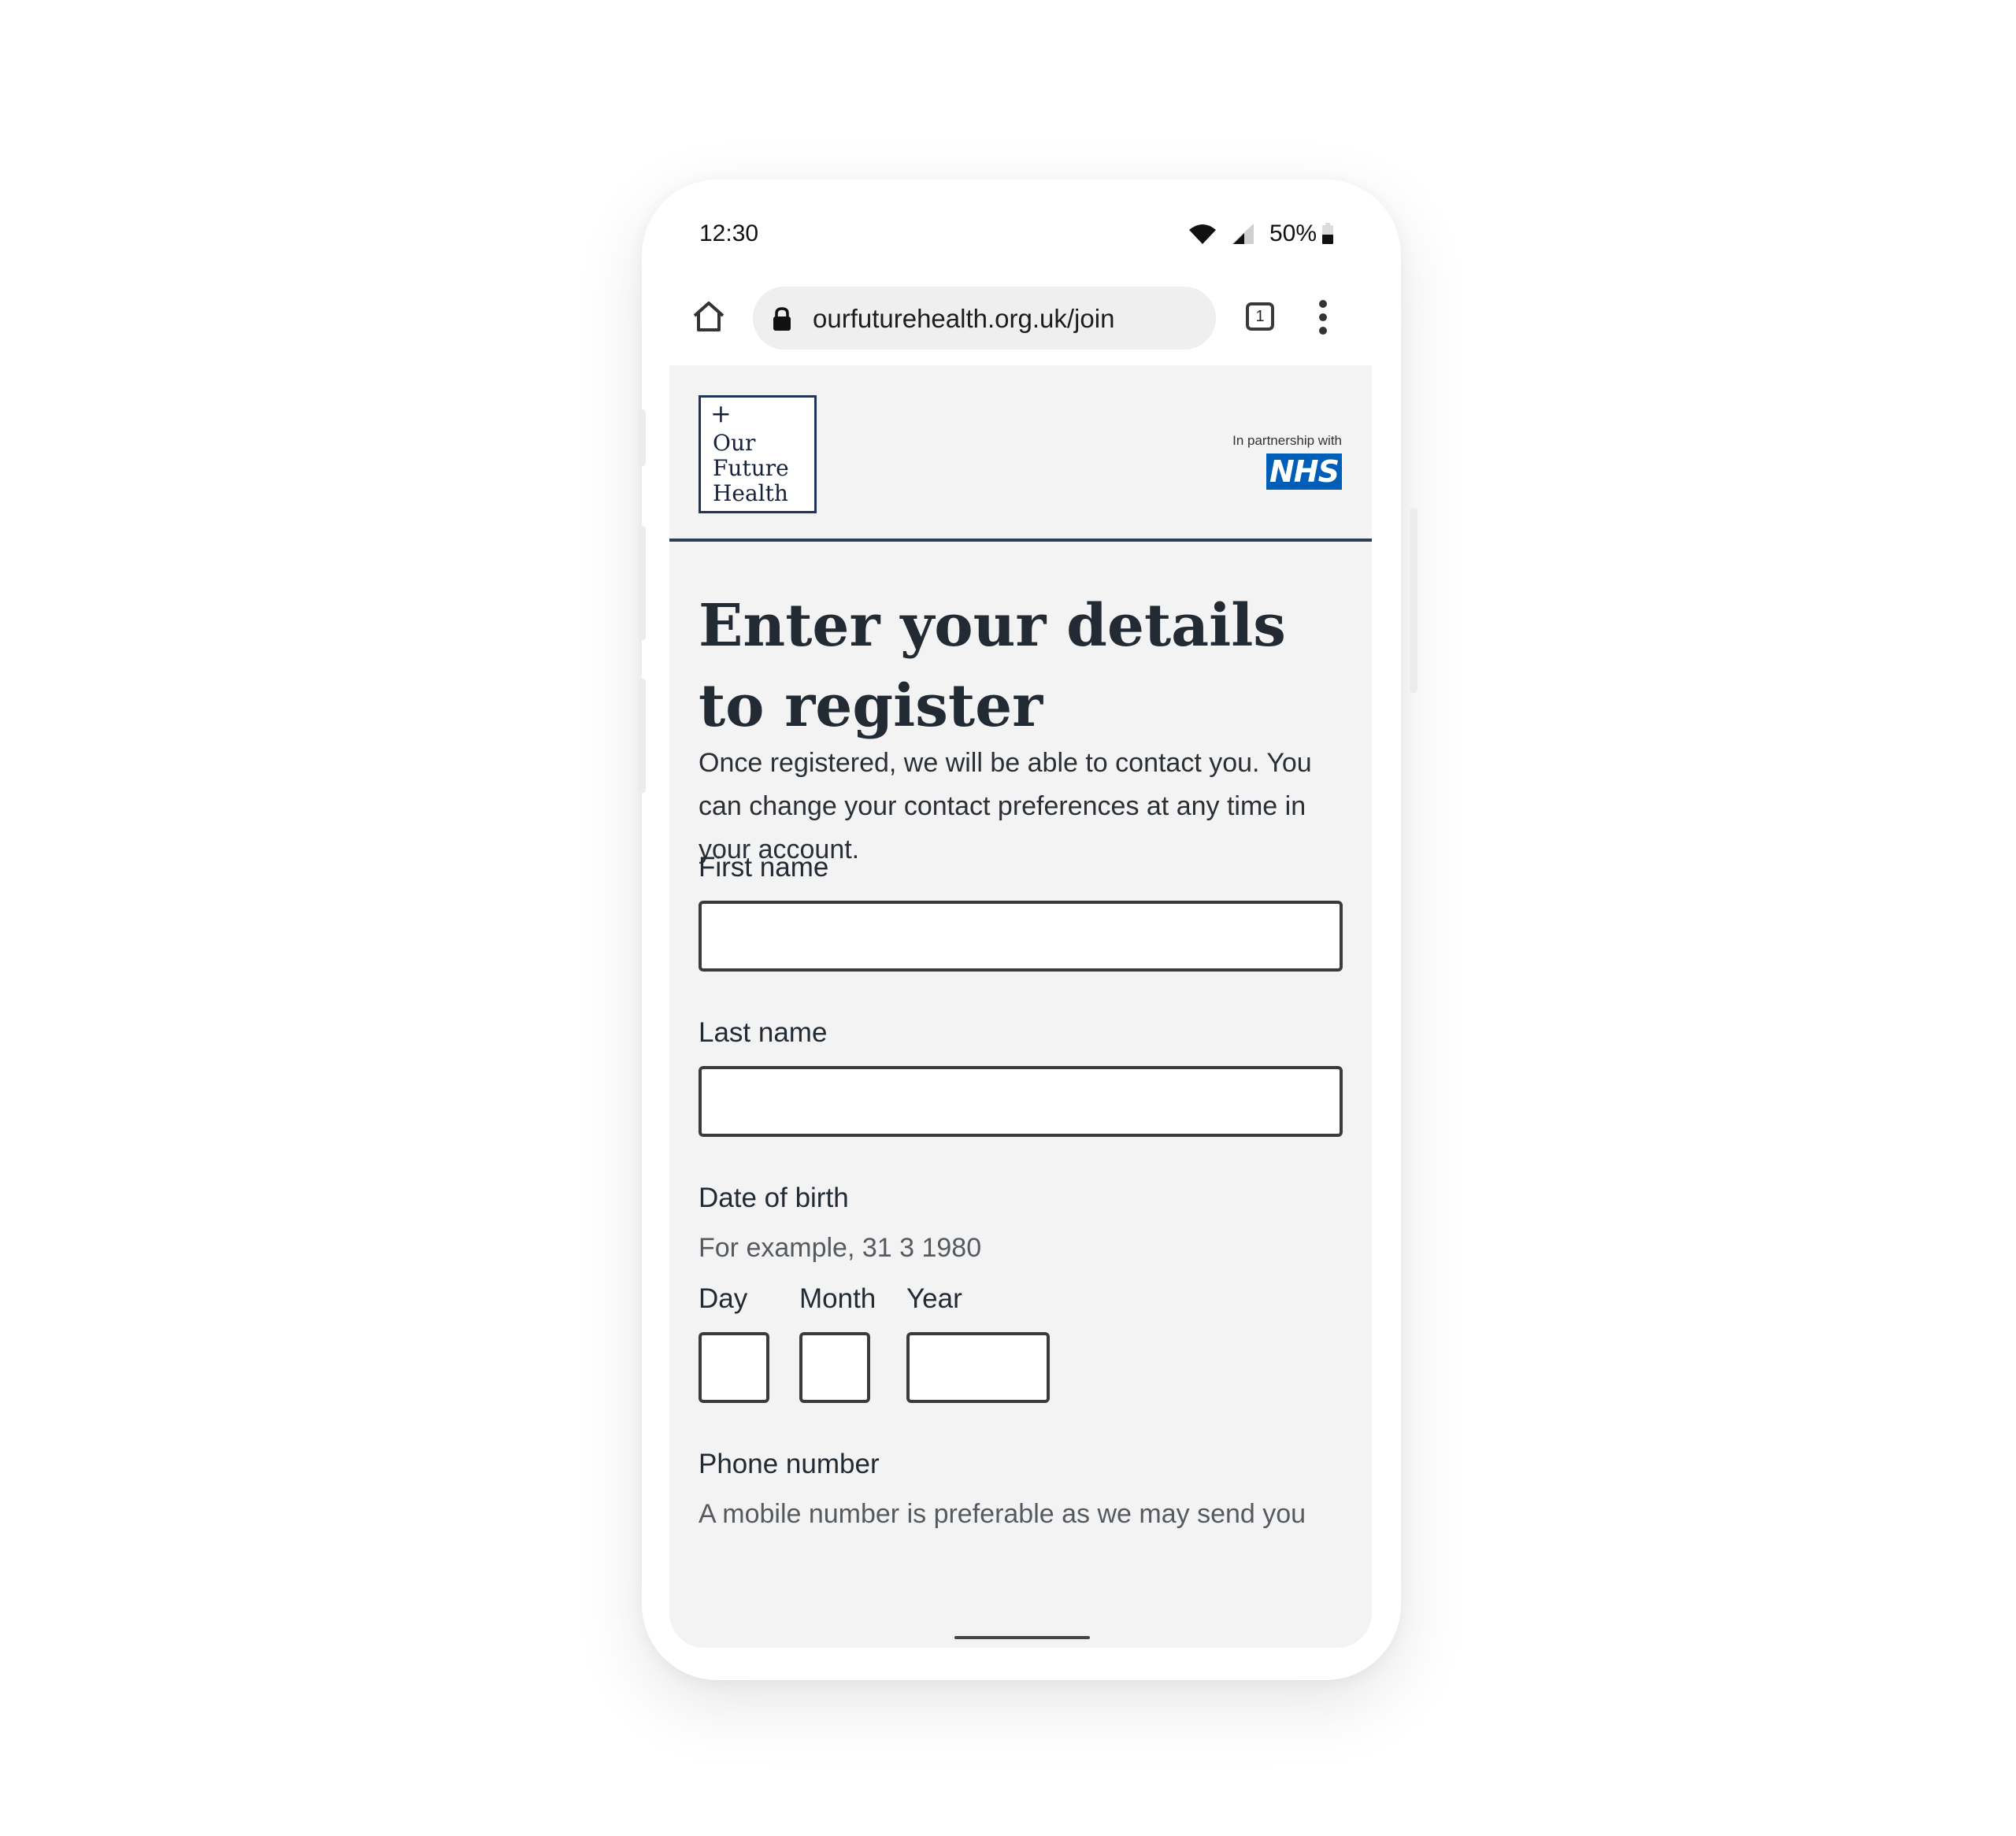  Describe the element at coordinates (963, 319) in the screenshot. I see `url-text: ourfuturehealth.org.uk/join` at that location.